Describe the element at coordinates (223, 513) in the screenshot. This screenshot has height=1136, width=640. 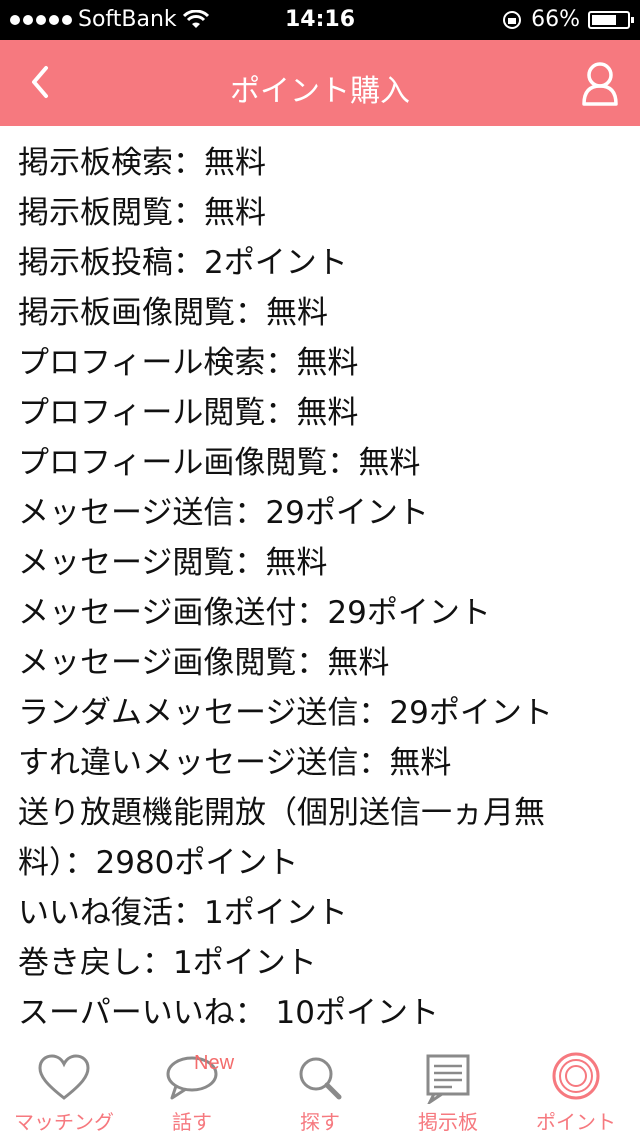
I see `list-item: メッセージ送信：29ポイント` at that location.